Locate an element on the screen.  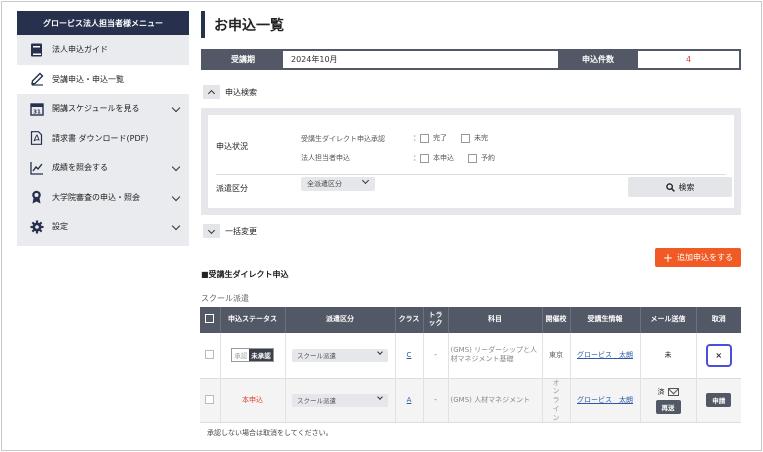
cancel-button: × is located at coordinates (718, 355).